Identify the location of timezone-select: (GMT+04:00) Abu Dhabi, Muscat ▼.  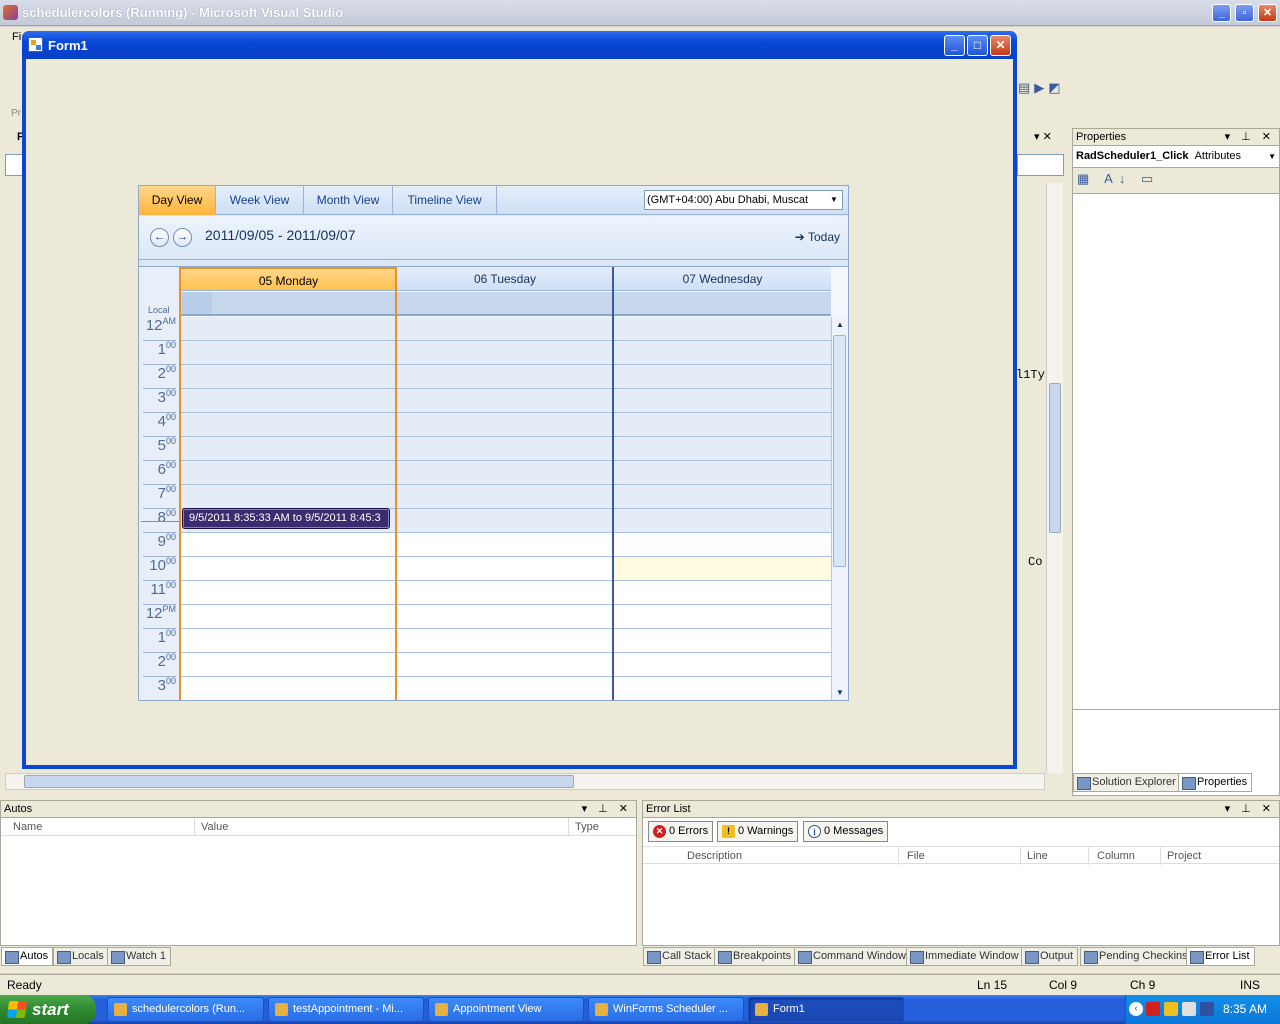
(743, 200).